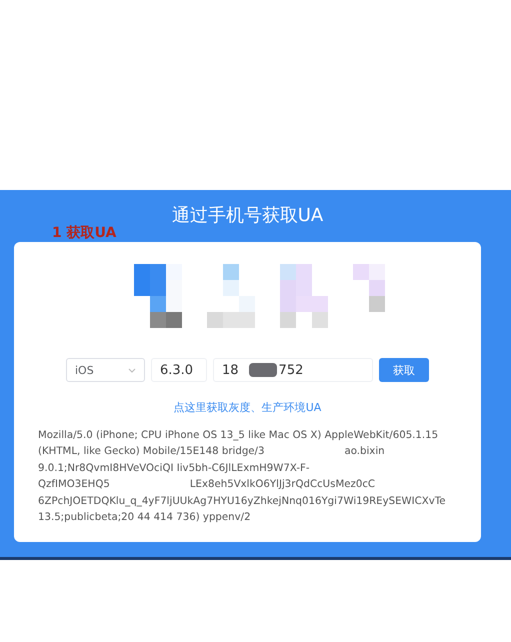 The image size is (511, 642). What do you see at coordinates (230, 370) in the screenshot?
I see `phone-digits: 18` at bounding box center [230, 370].